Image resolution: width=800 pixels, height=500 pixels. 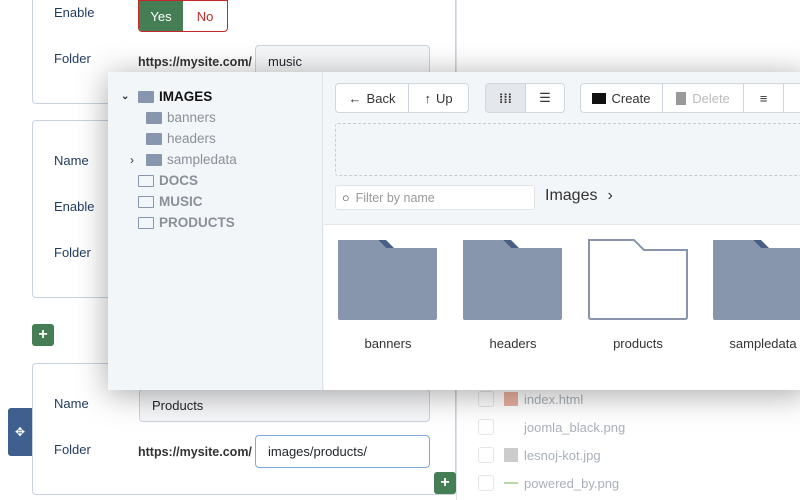 What do you see at coordinates (20, 432) in the screenshot?
I see `drag-handle: ✥` at bounding box center [20, 432].